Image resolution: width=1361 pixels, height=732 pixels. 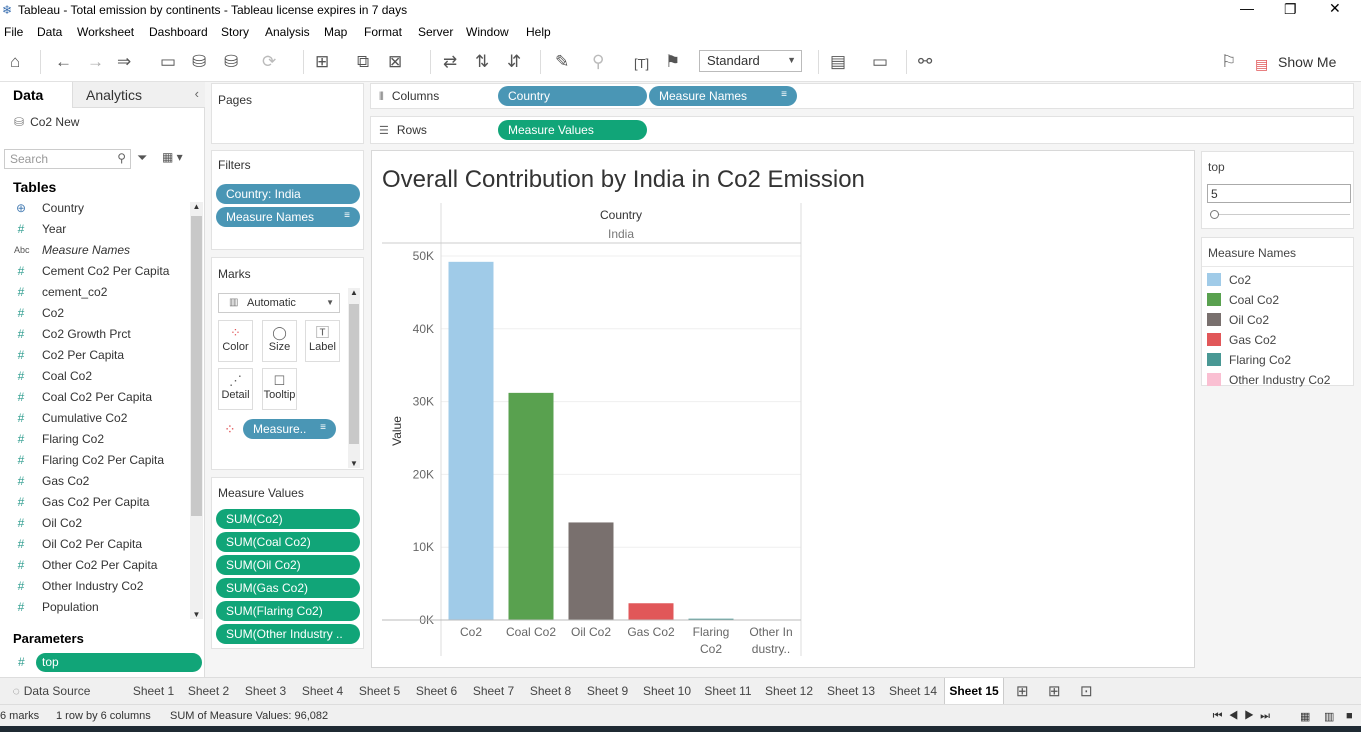 I want to click on menu-server: Server, so click(x=435, y=32).